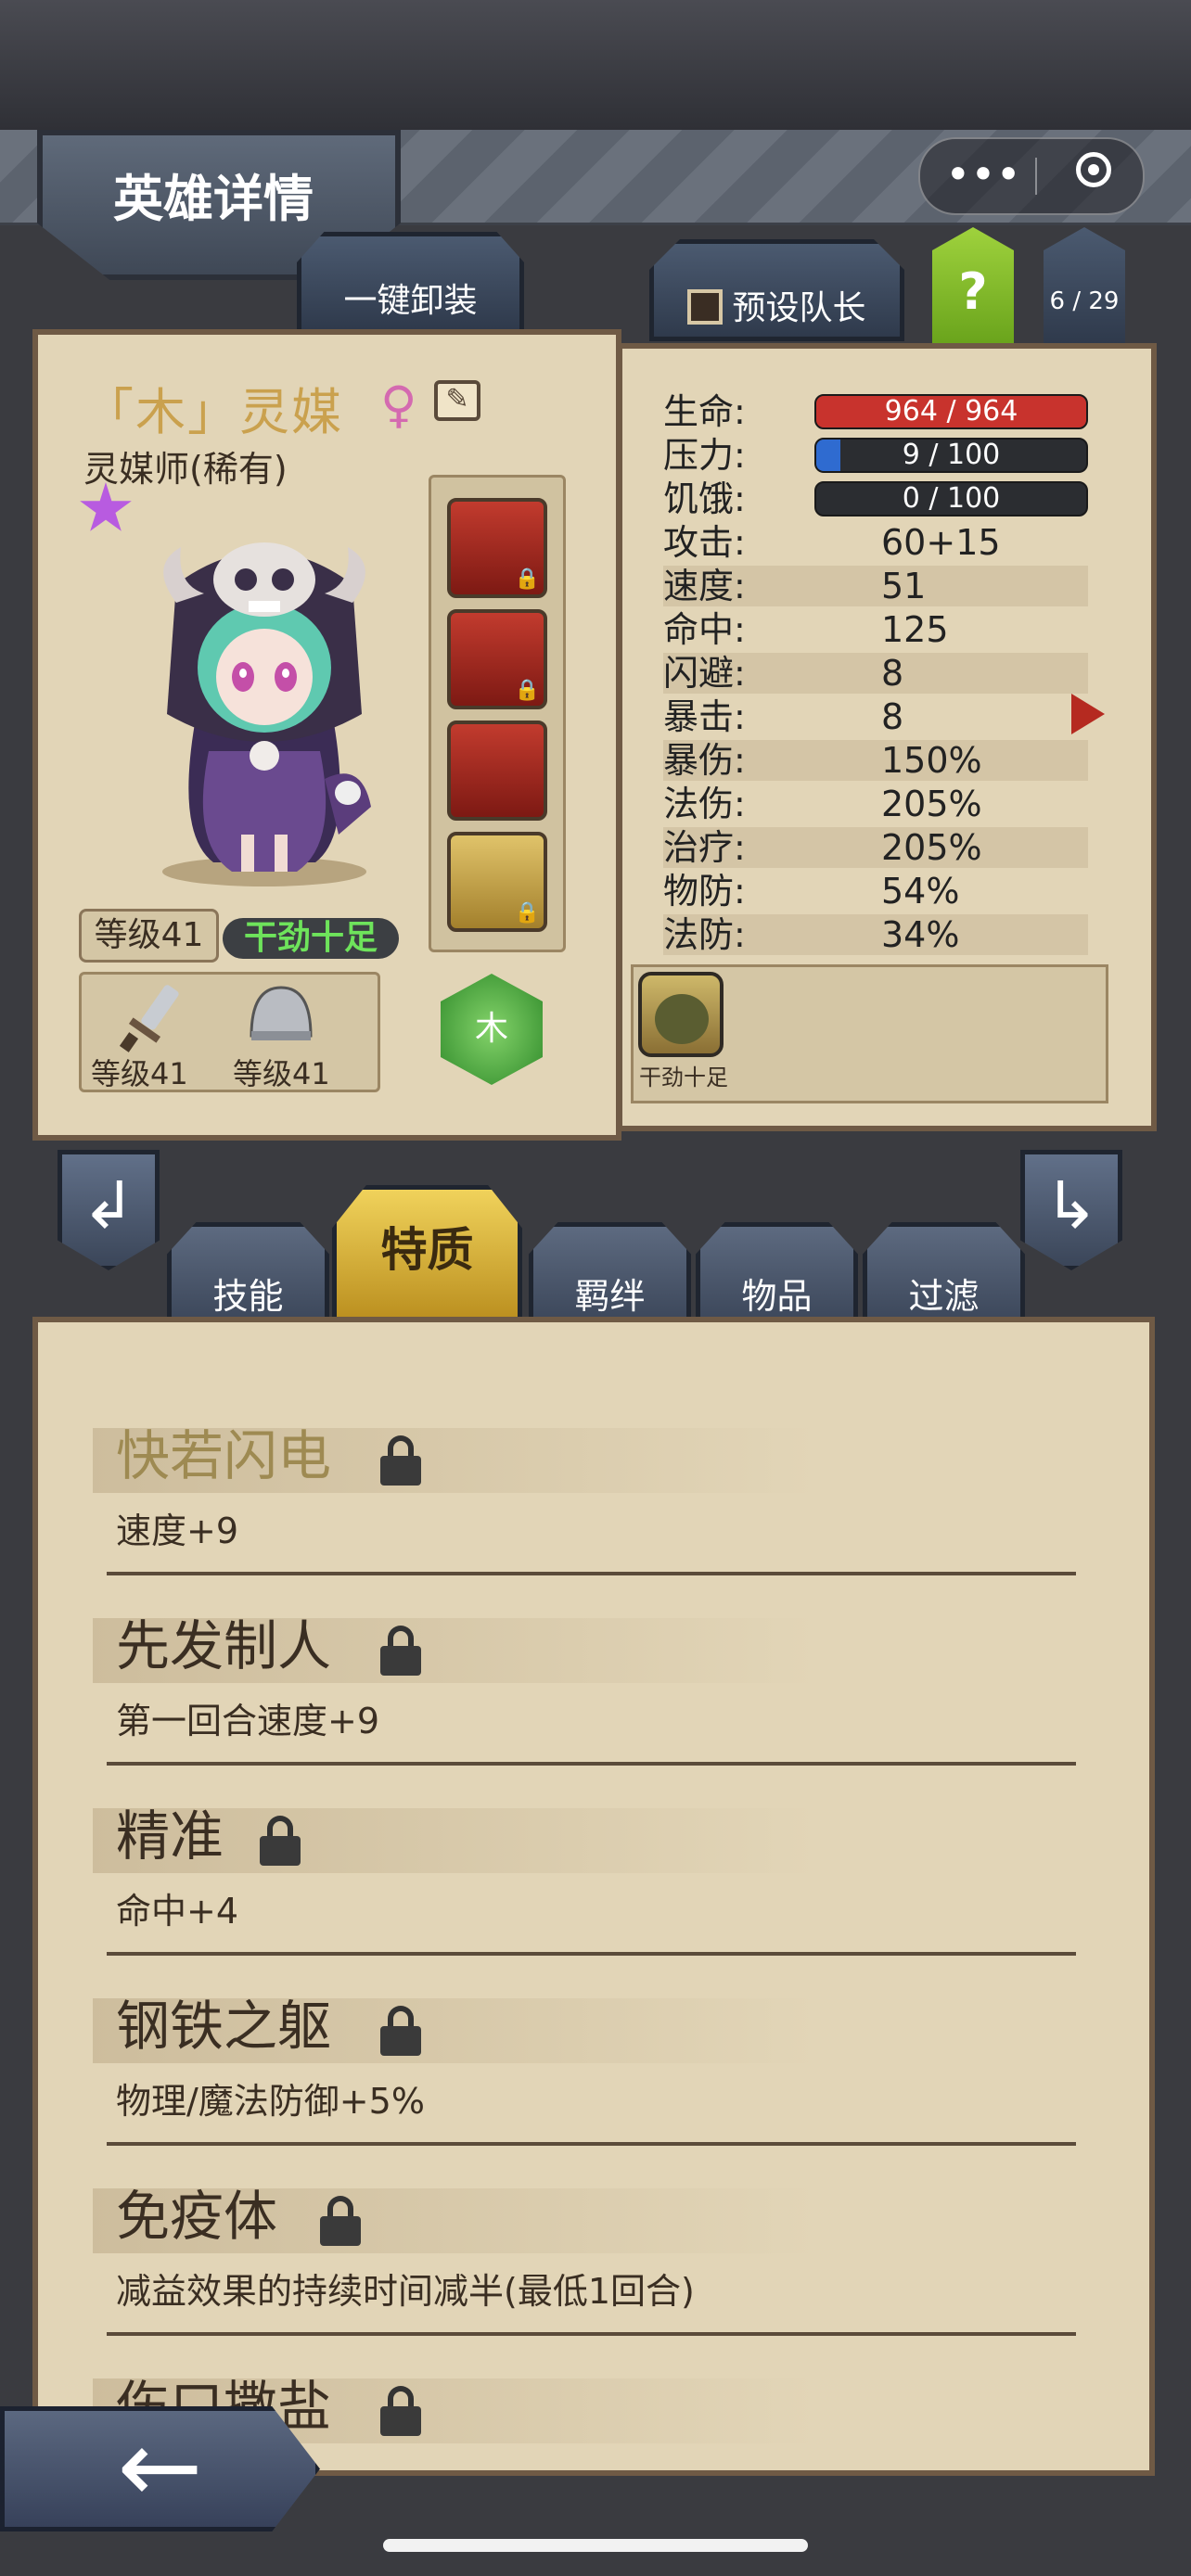  What do you see at coordinates (311, 938) in the screenshot?
I see `hero-status-badge: 干劲十足` at bounding box center [311, 938].